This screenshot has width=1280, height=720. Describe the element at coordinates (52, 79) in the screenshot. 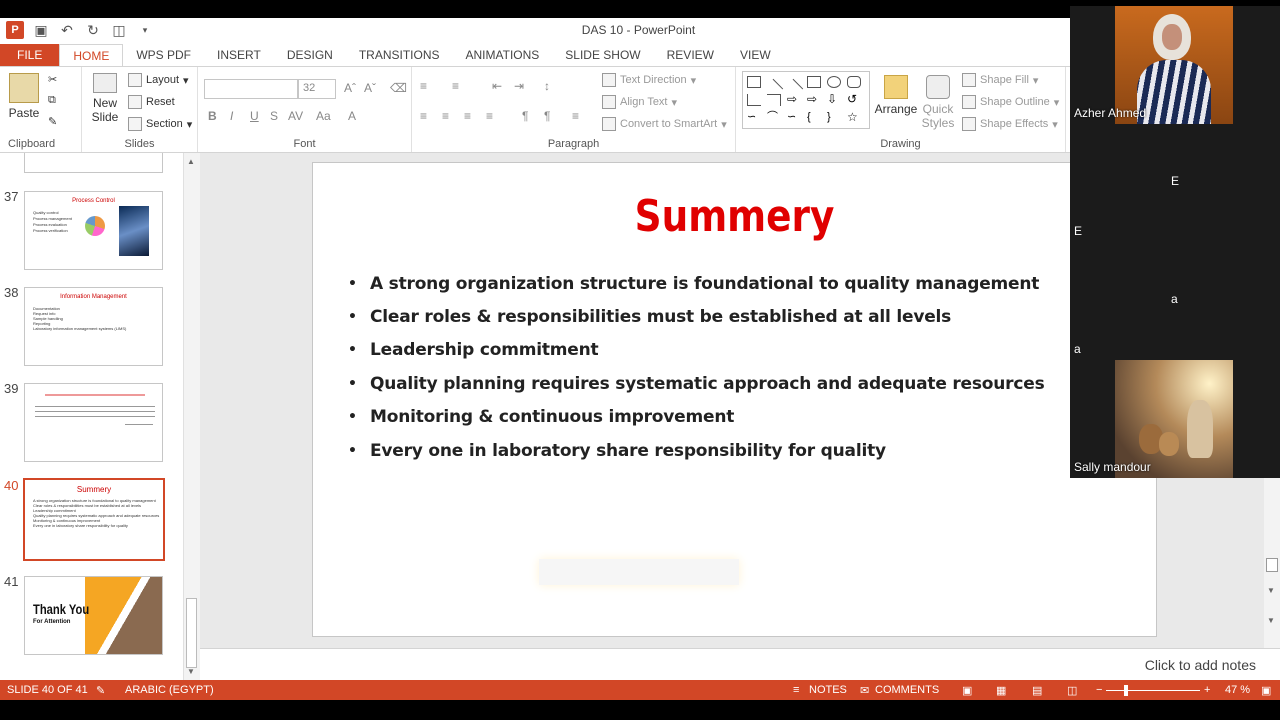

I see `cut-icon: ✂` at that location.